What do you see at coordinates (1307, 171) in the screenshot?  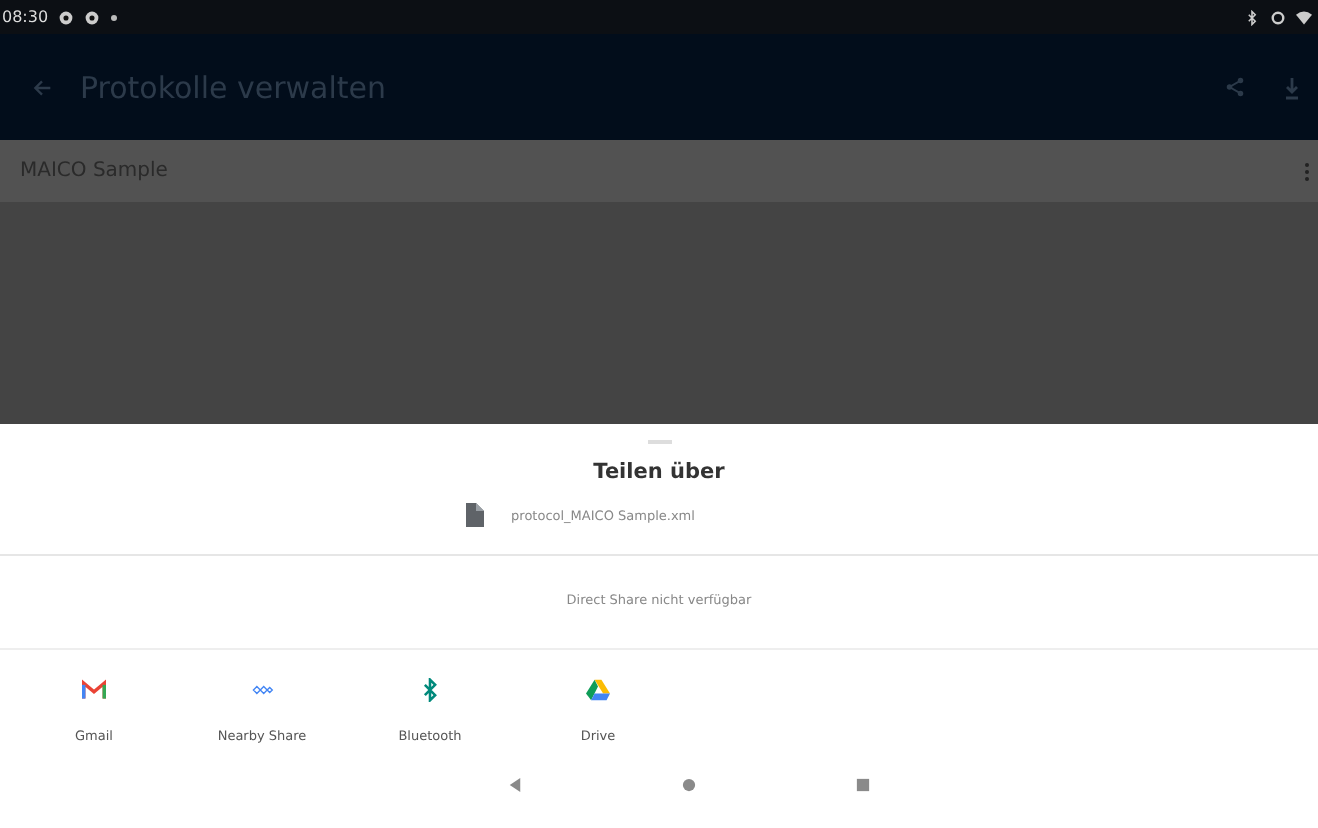 I see `more-options-icon` at bounding box center [1307, 171].